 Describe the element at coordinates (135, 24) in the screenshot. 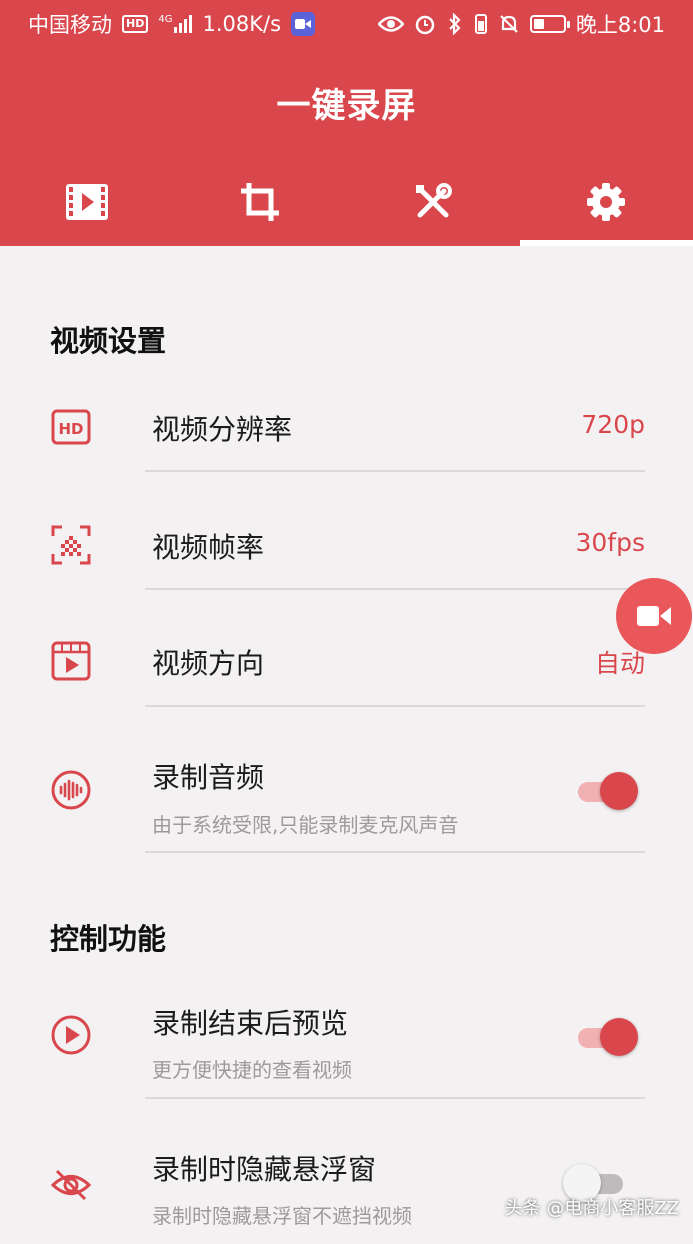

I see `hd-icon: HD` at that location.